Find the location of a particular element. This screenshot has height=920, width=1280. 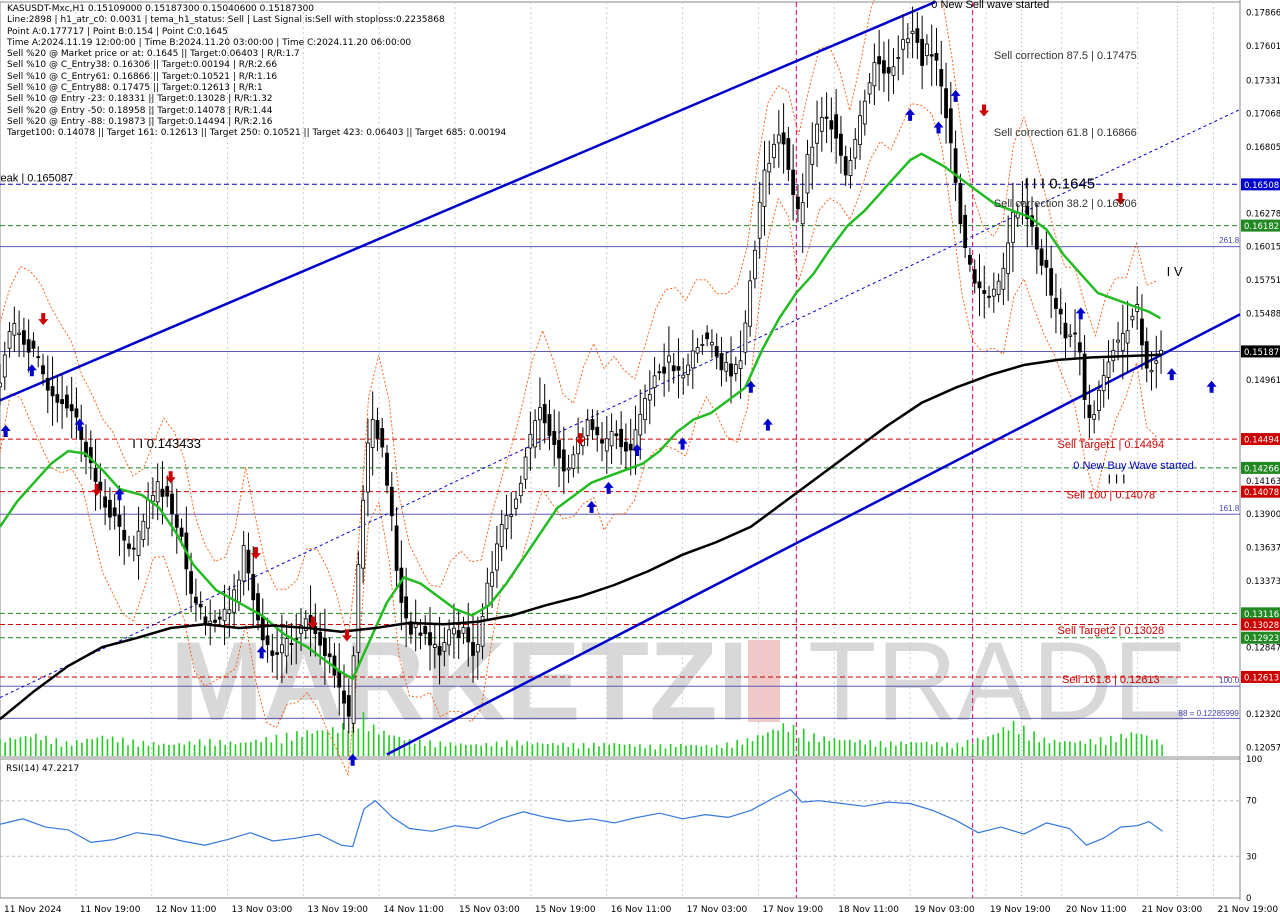

time-tick-label: 11 Nov 2024 is located at coordinates (33, 910).